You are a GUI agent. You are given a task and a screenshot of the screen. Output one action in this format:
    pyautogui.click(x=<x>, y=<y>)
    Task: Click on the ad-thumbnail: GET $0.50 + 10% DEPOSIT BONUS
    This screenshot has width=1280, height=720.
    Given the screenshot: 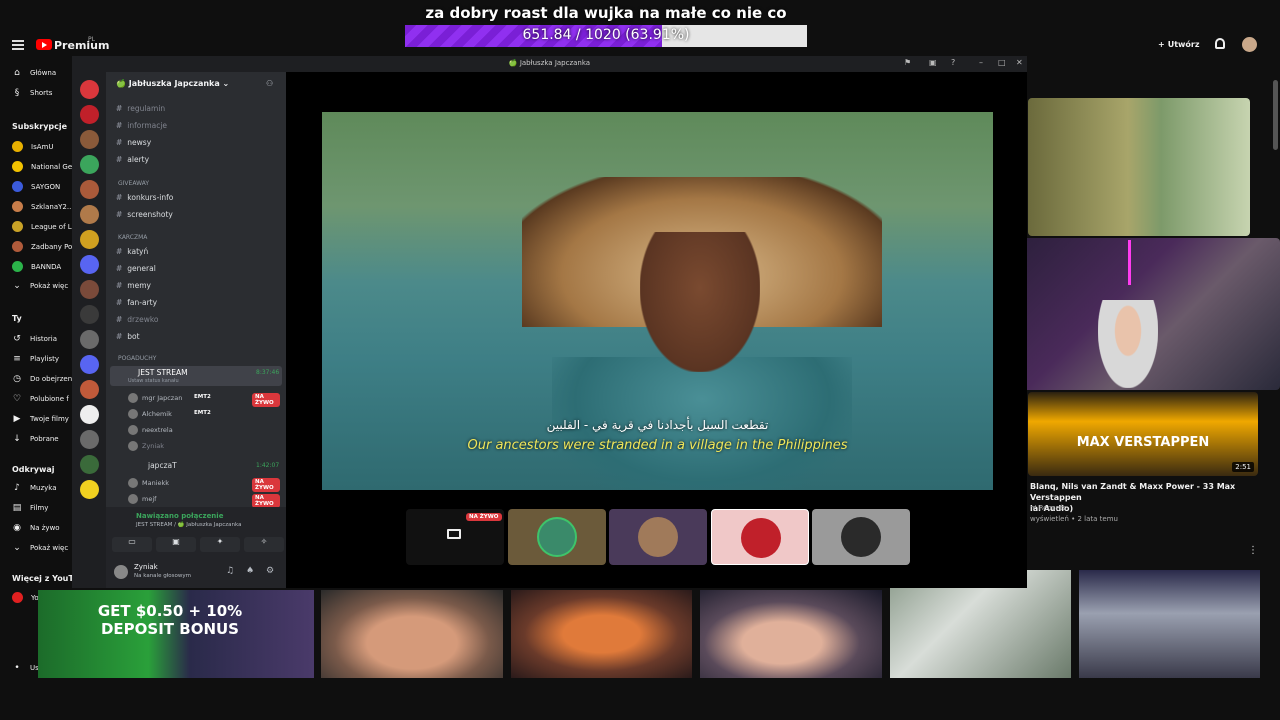 What is the action you would take?
    pyautogui.click(x=176, y=634)
    